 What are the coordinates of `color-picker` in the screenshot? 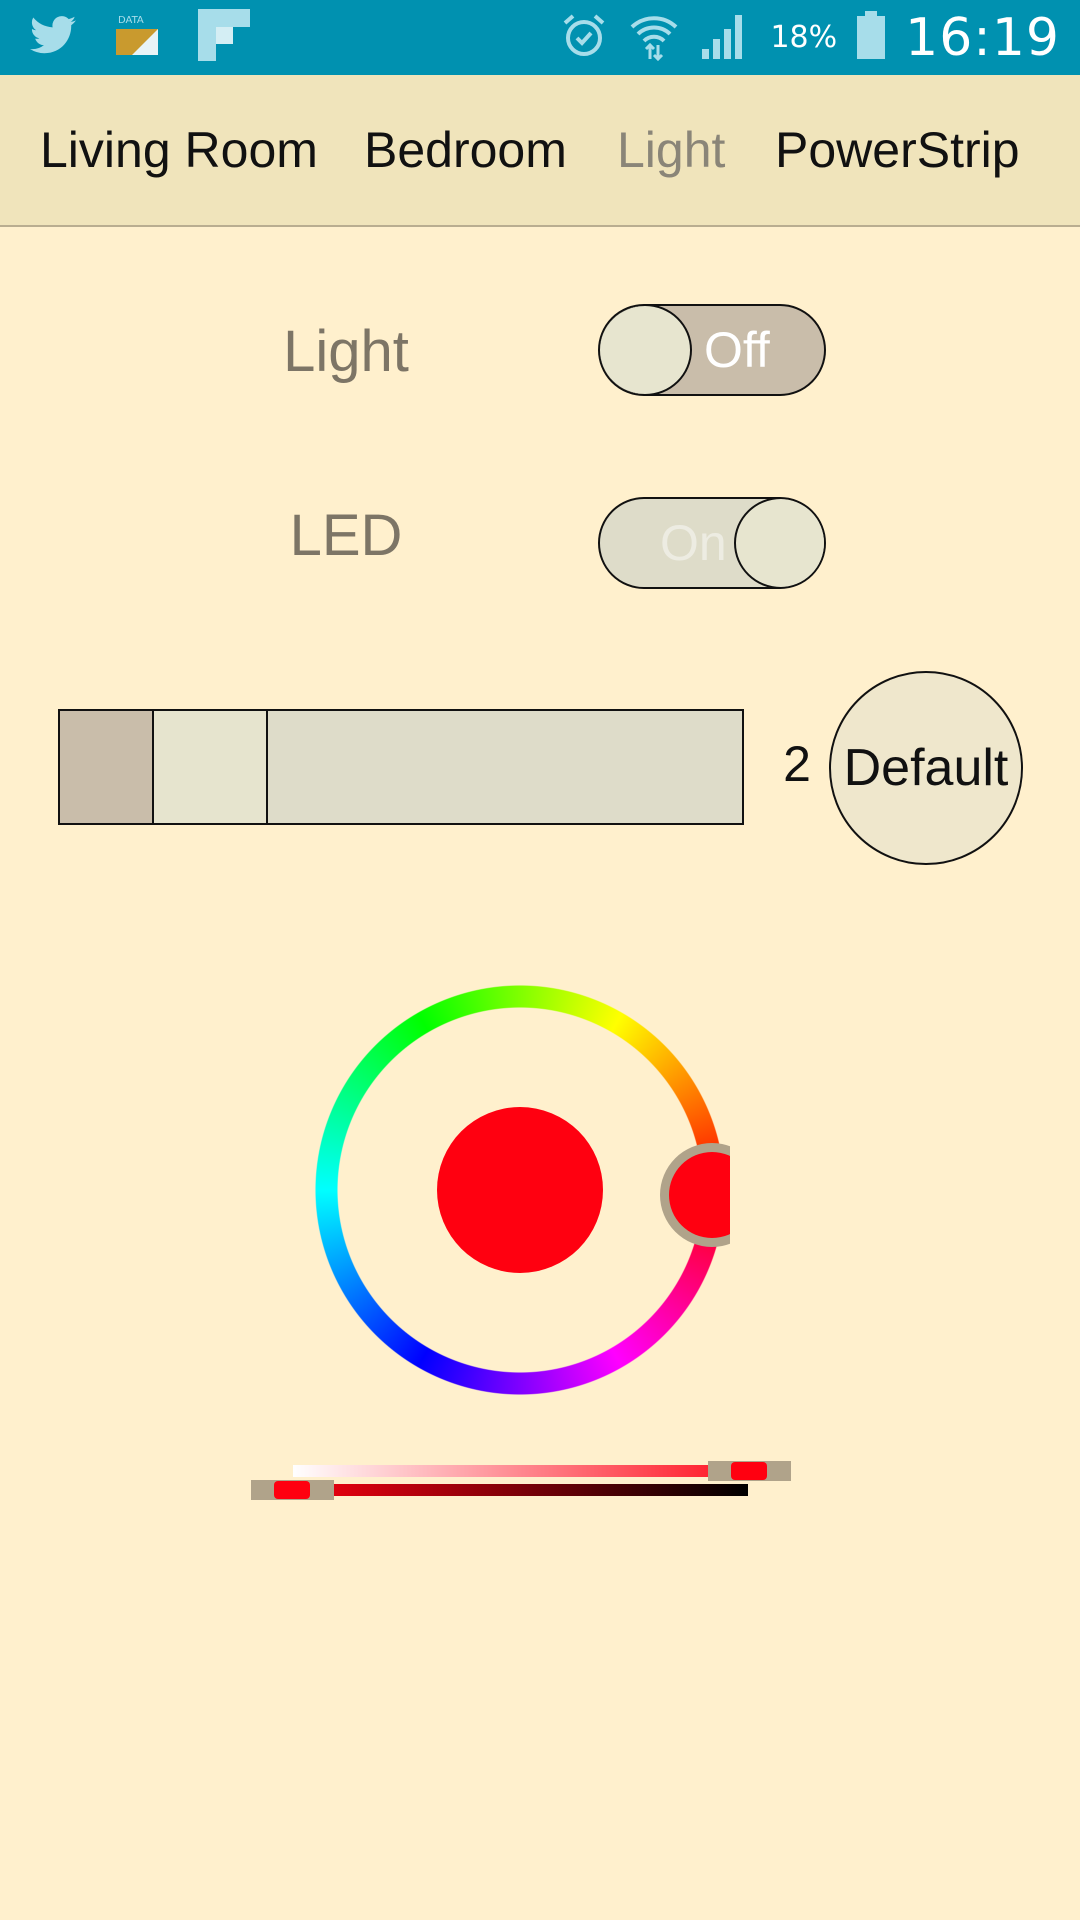 It's located at (537, 1190).